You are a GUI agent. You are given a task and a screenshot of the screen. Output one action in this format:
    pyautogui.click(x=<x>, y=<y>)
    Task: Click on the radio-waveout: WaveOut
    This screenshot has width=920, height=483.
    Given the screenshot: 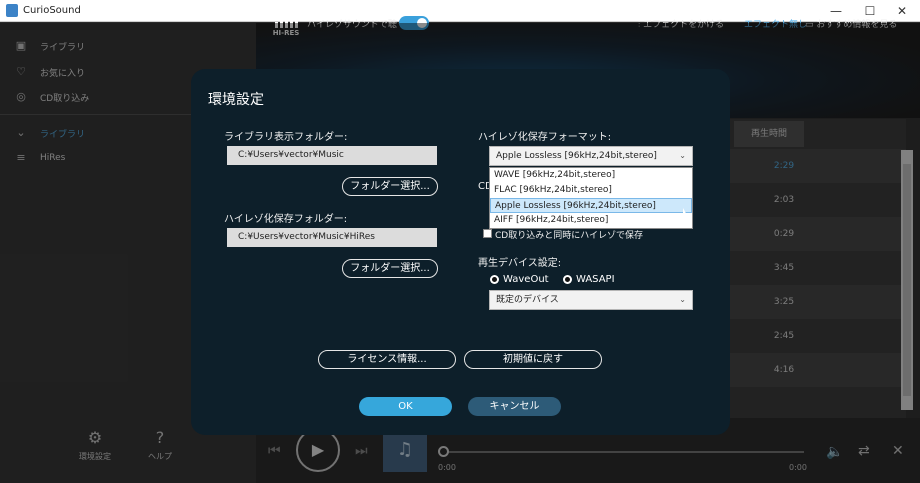 What is the action you would take?
    pyautogui.click(x=519, y=279)
    